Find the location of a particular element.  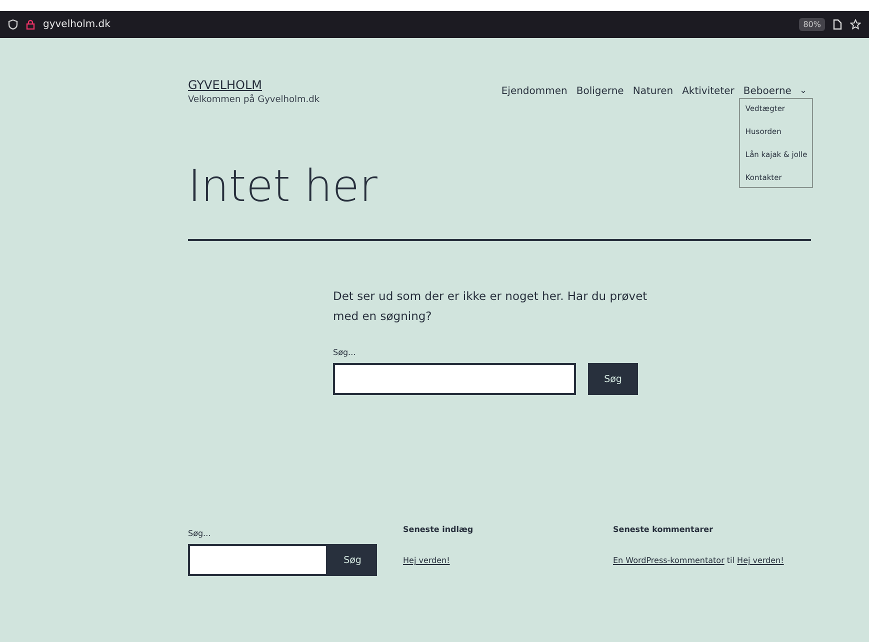

star-icon is located at coordinates (855, 24).